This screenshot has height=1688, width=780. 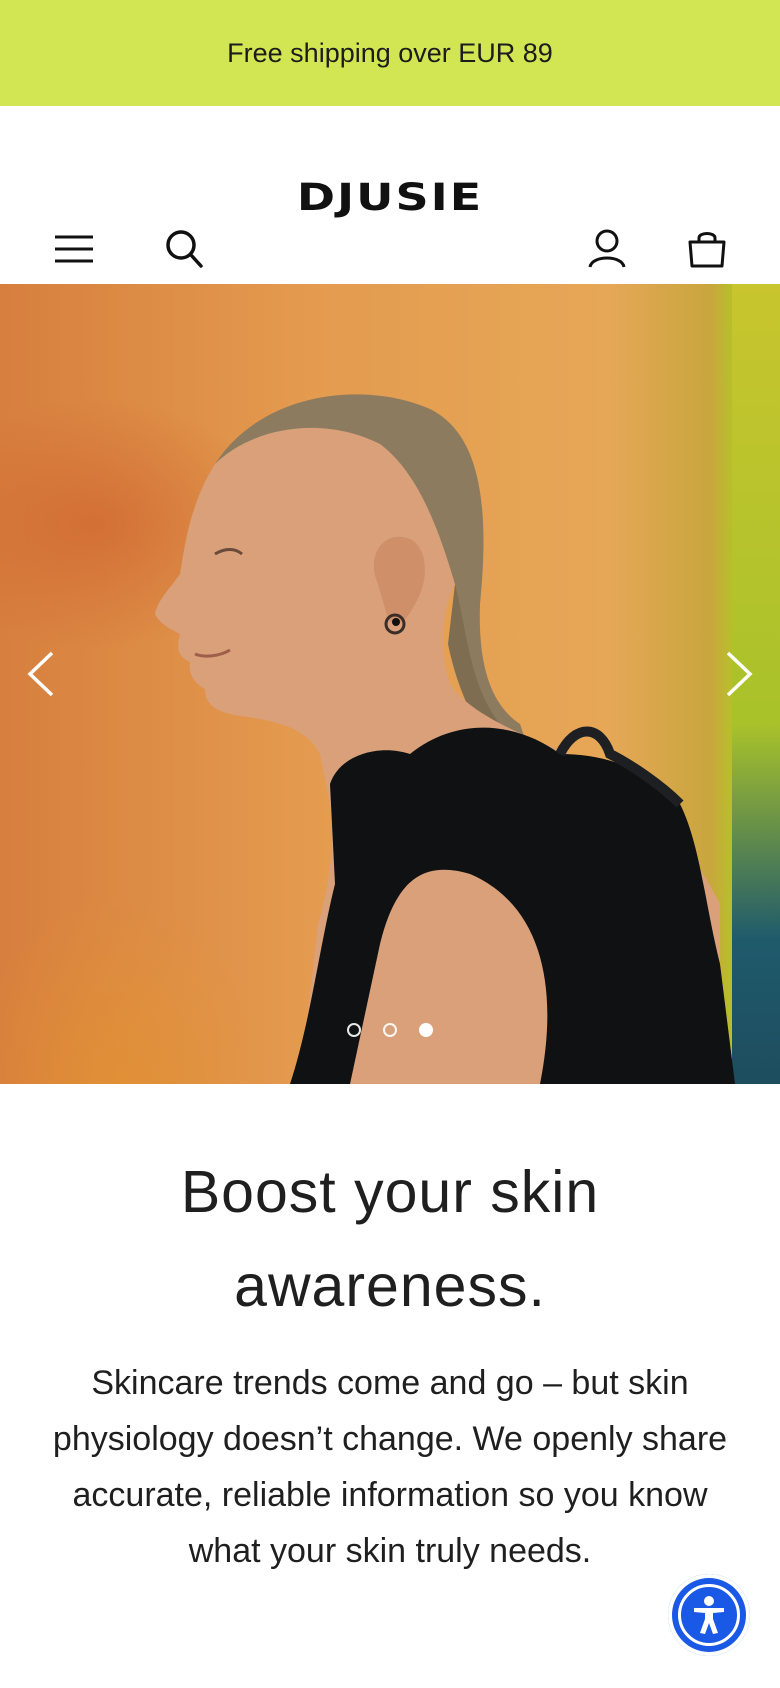 I want to click on chevron-right-icon, so click(x=739, y=674).